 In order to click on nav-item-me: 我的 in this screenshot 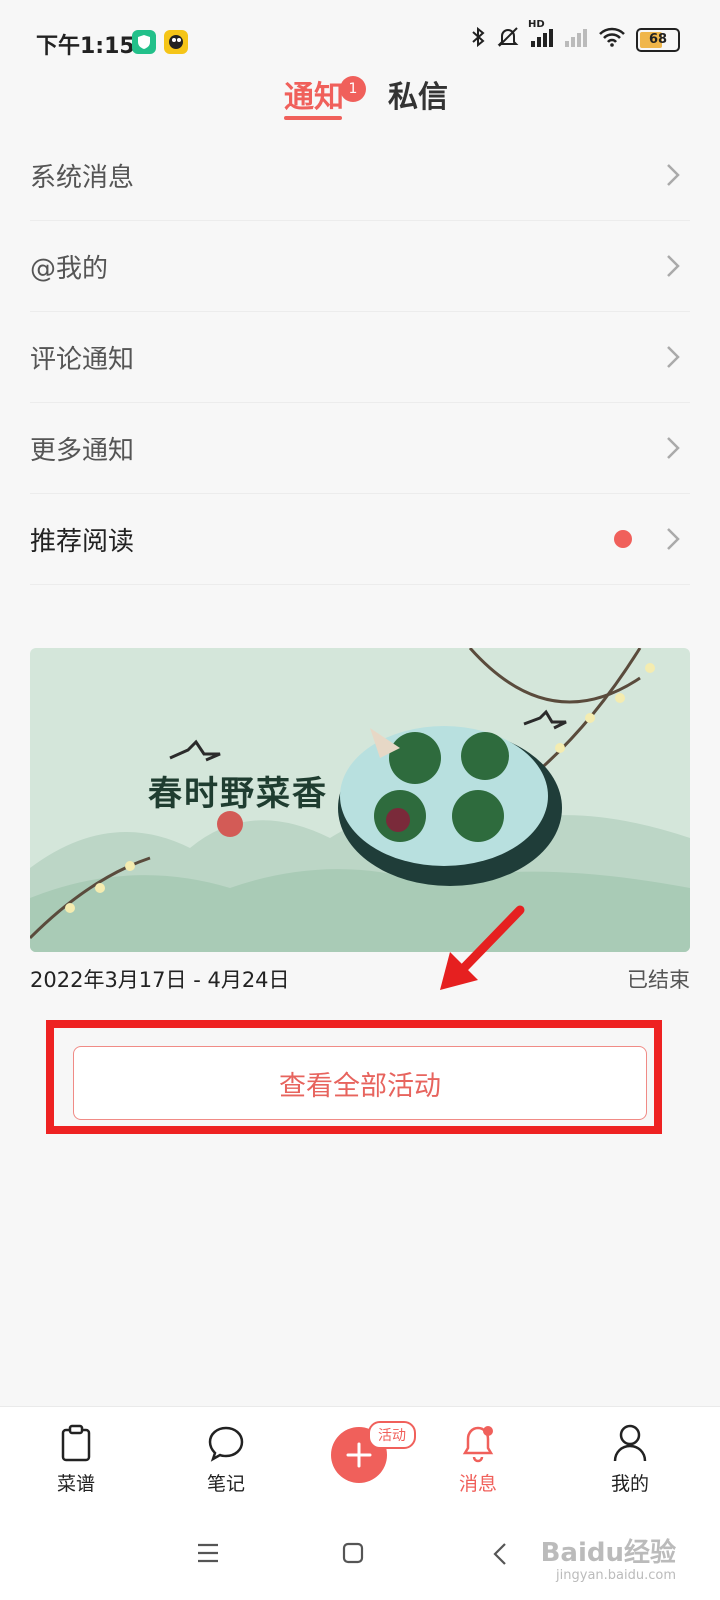, I will do `click(630, 1458)`.